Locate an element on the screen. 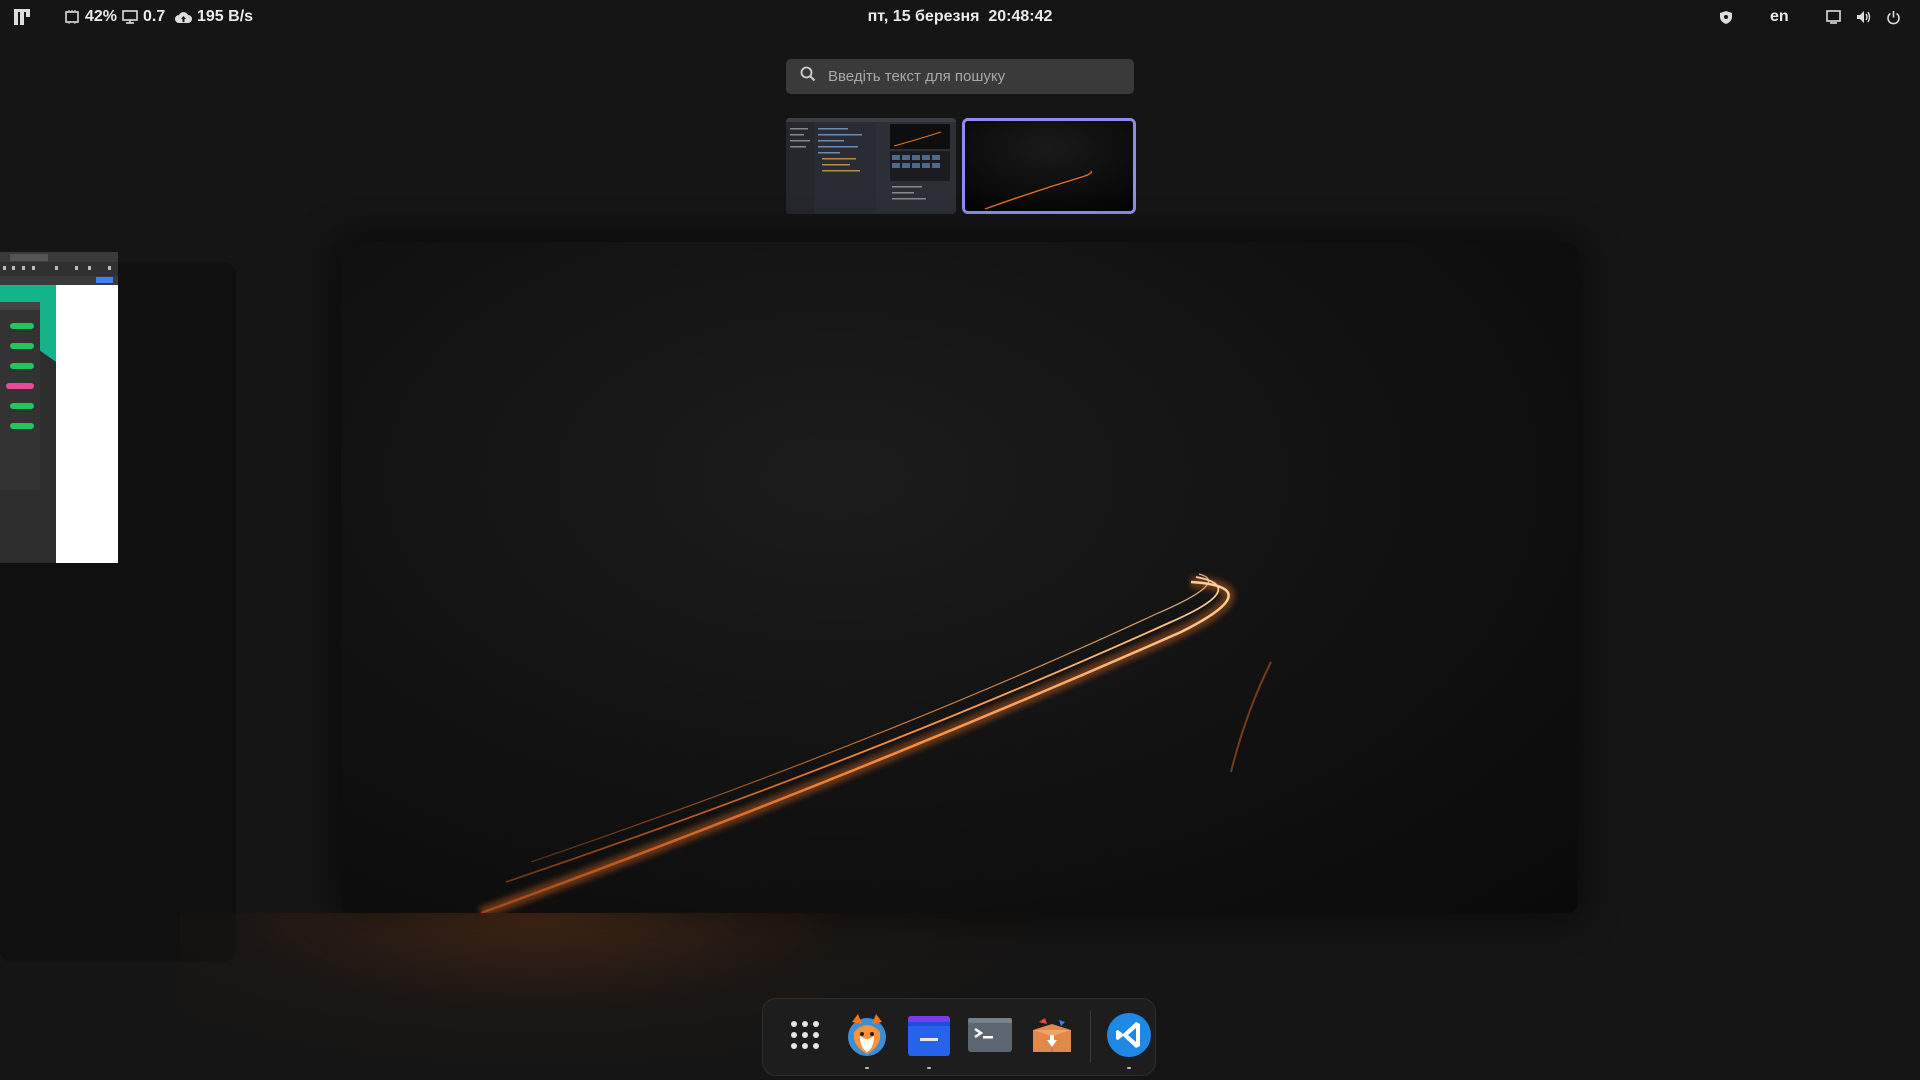 The width and height of the screenshot is (1920, 1080). network-indicator: 195 B/s is located at coordinates (214, 17).